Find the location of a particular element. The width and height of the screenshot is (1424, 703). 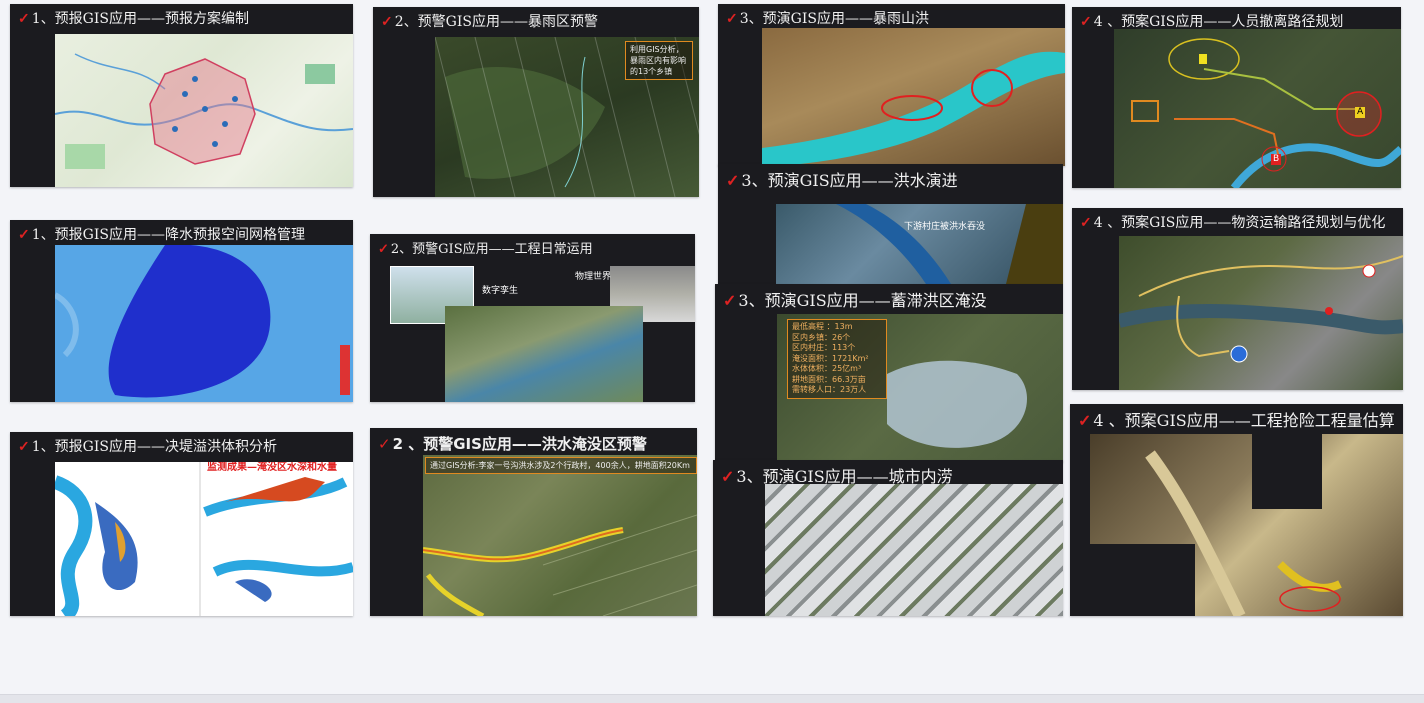

rain-map: 利用GIS分析，暴雨区内有影响的13个乡镇 is located at coordinates (567, 117).